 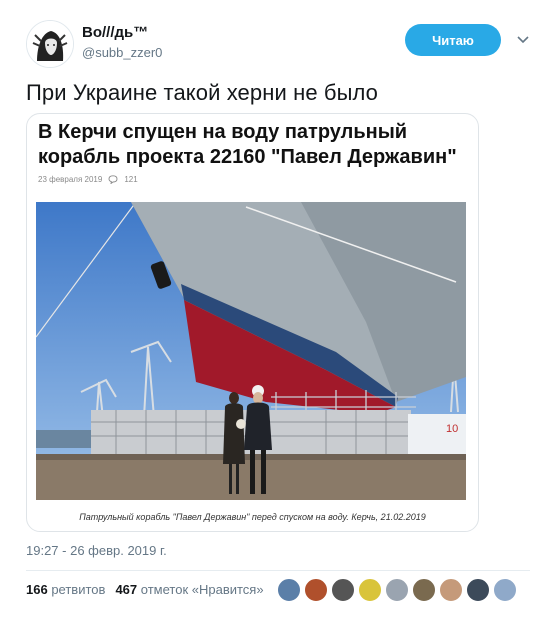 I want to click on likes-stat: 467 отметок «Нравится», so click(x=189, y=589).